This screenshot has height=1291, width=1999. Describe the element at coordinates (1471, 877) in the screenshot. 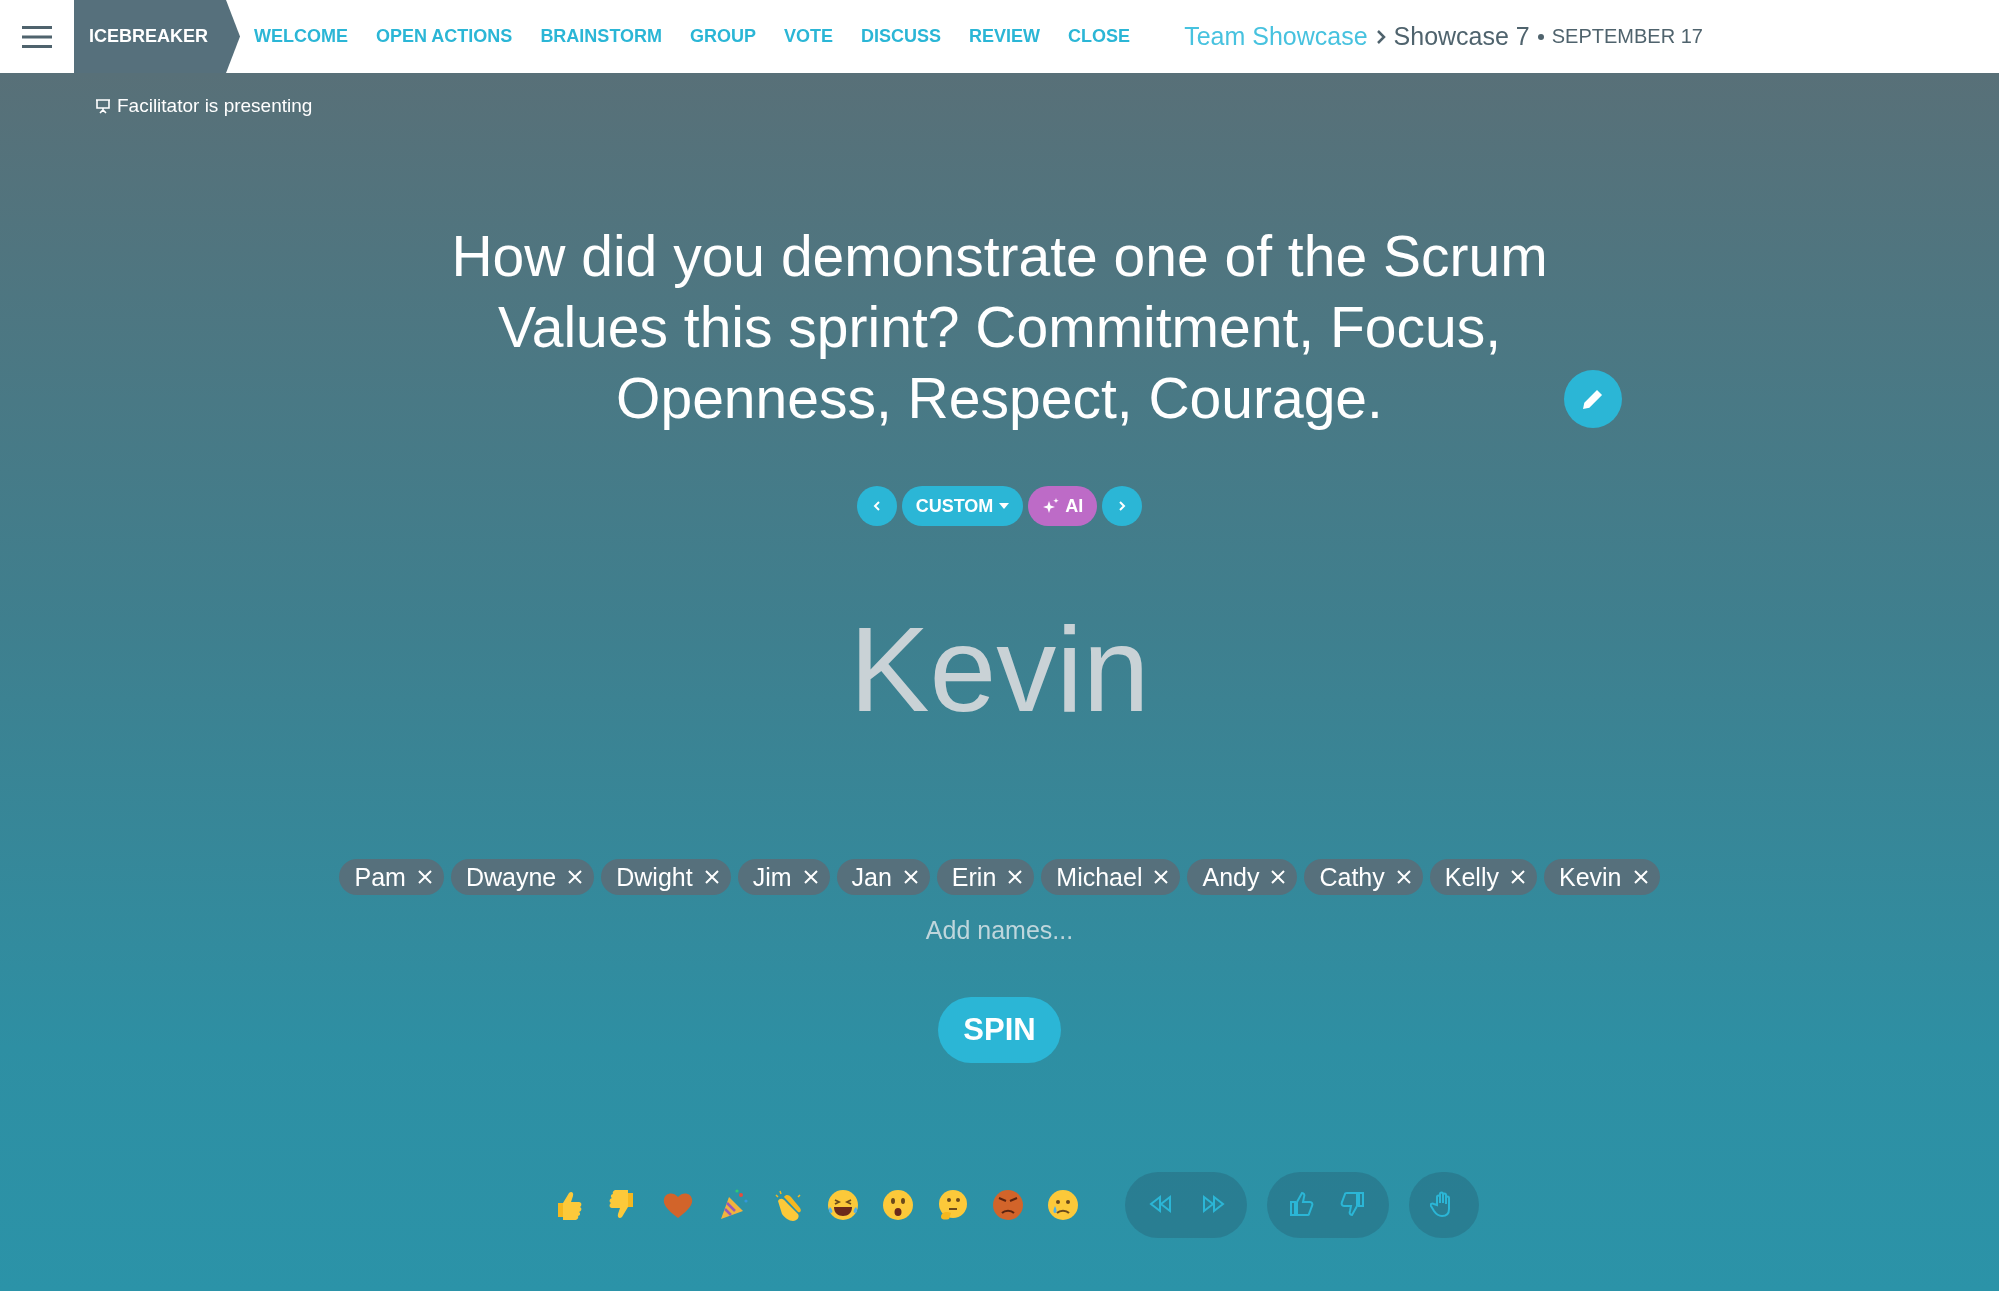

I see `name-text: Kelly` at that location.